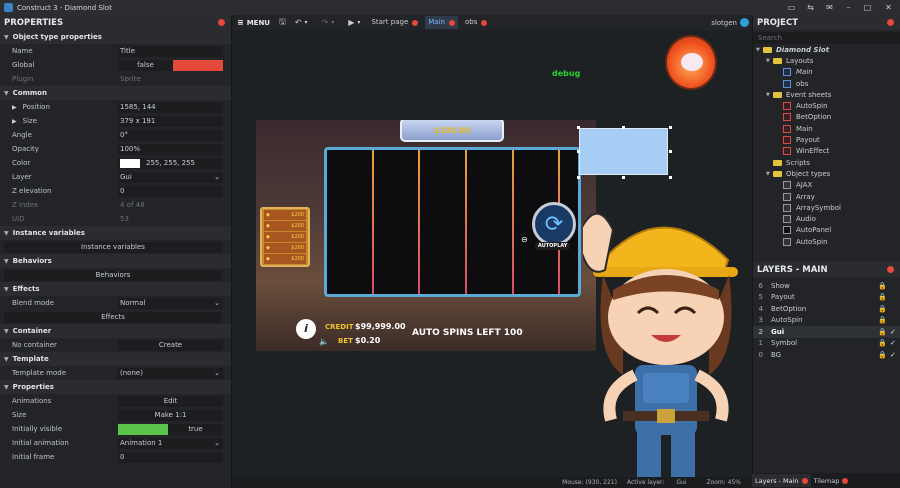  Describe the element at coordinates (826, 196) in the screenshot. I see `tree-item-object: Array` at that location.